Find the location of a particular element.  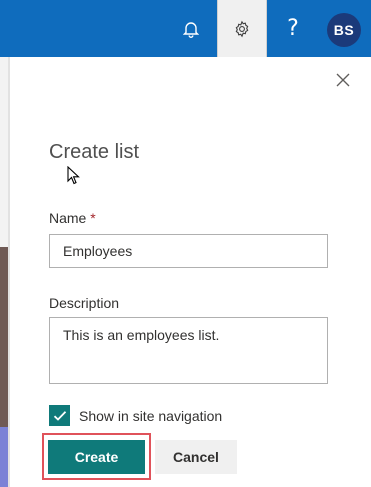

name-label: Name * is located at coordinates (72, 218).